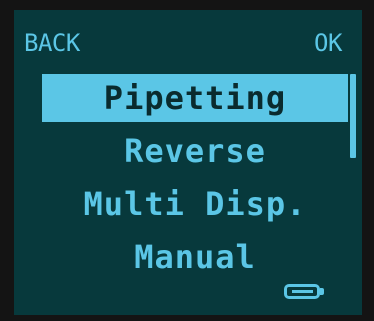  I want to click on menu-scrollbar, so click(353, 116).